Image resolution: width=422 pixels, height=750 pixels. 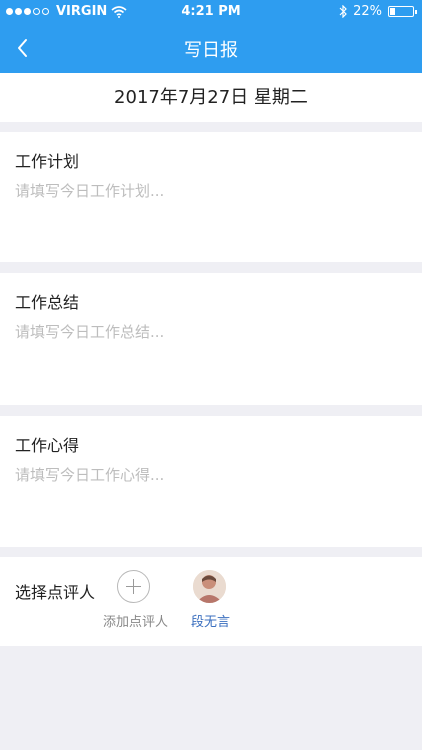 What do you see at coordinates (367, 11) in the screenshot?
I see `battery-percentage: 22%` at bounding box center [367, 11].